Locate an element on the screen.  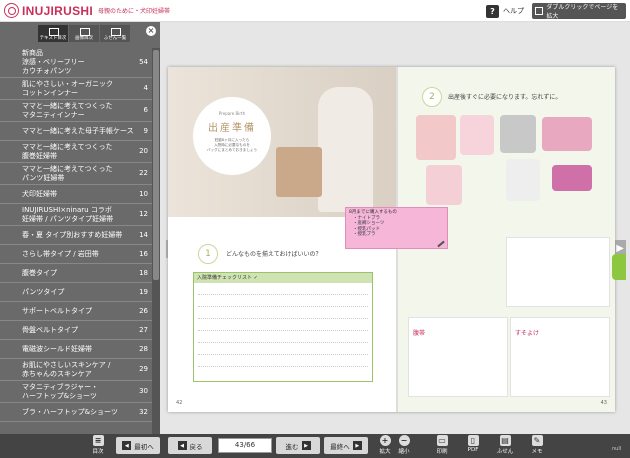
memo-label: メモ is located at coordinates (537, 452).